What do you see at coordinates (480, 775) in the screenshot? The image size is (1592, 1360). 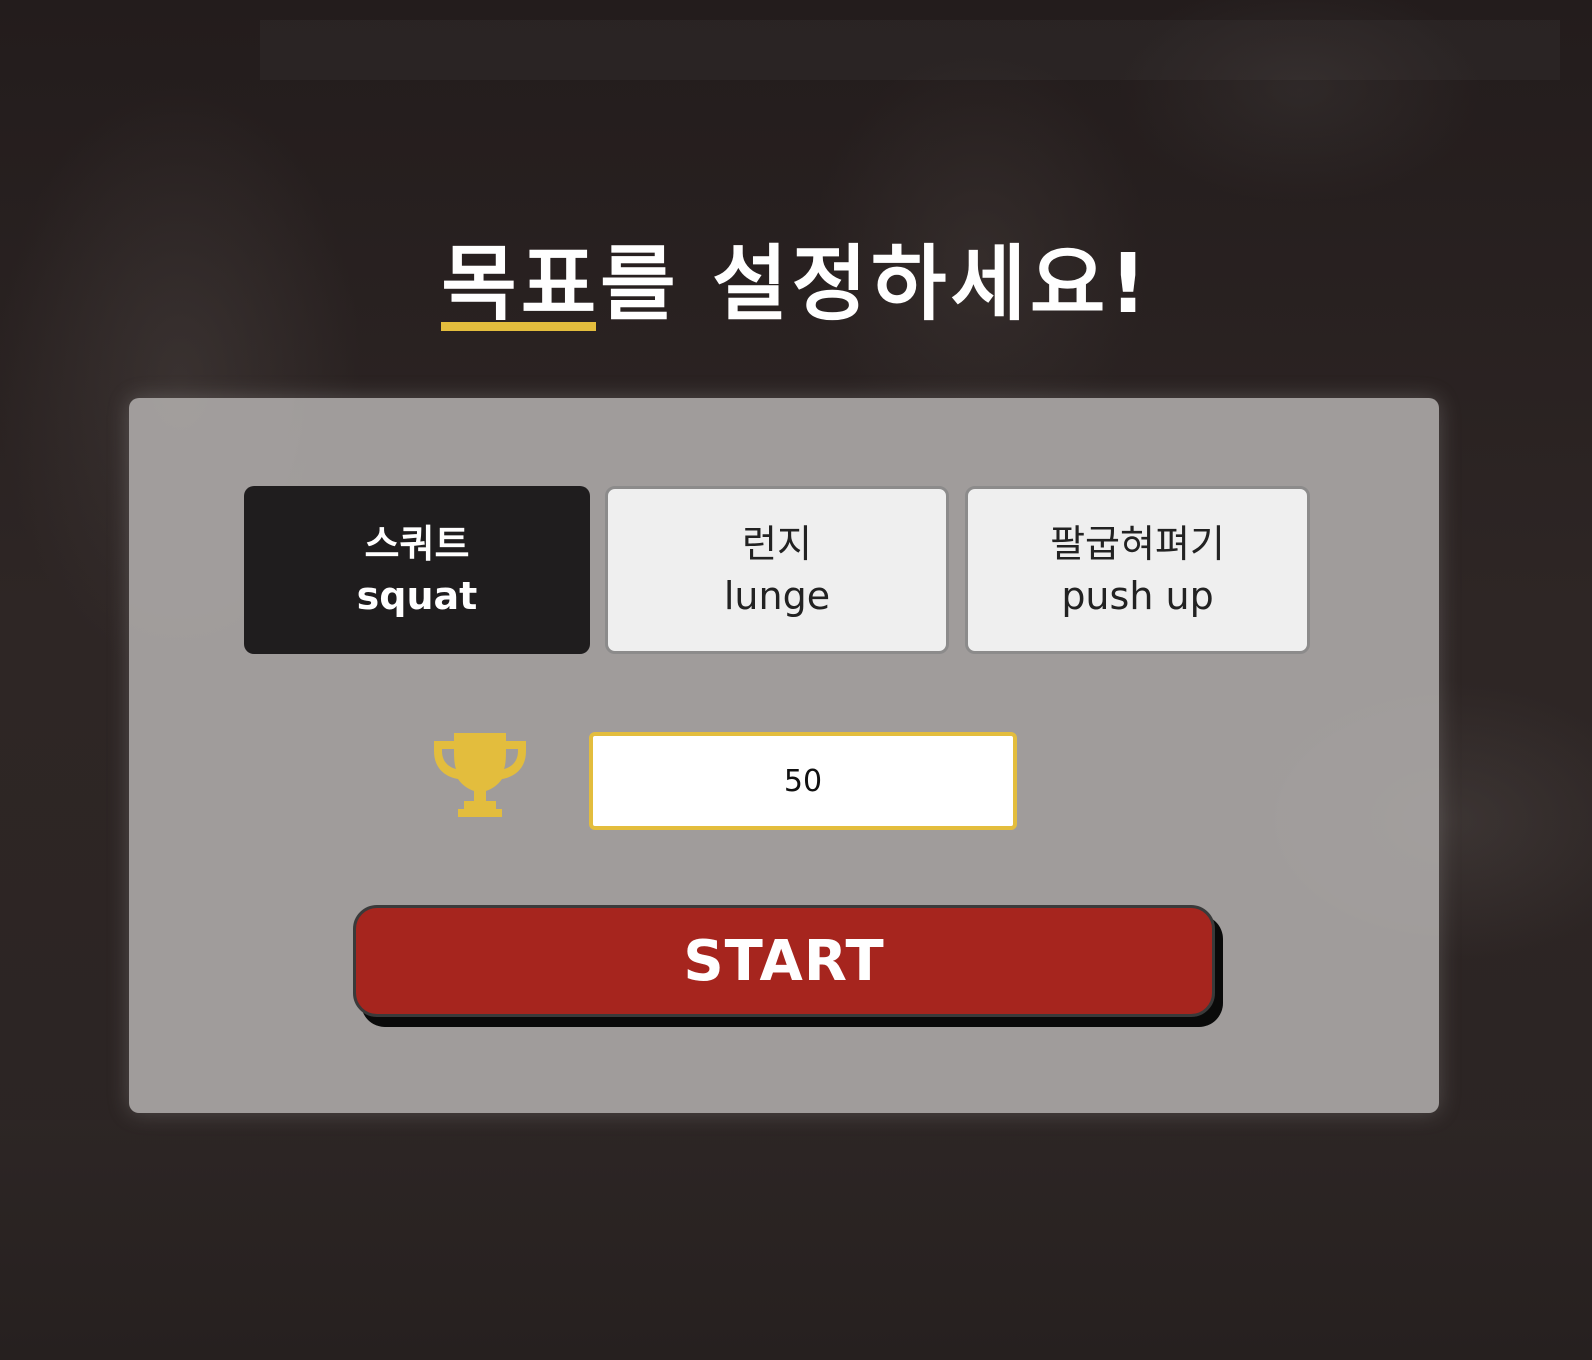 I see `trophy-icon` at bounding box center [480, 775].